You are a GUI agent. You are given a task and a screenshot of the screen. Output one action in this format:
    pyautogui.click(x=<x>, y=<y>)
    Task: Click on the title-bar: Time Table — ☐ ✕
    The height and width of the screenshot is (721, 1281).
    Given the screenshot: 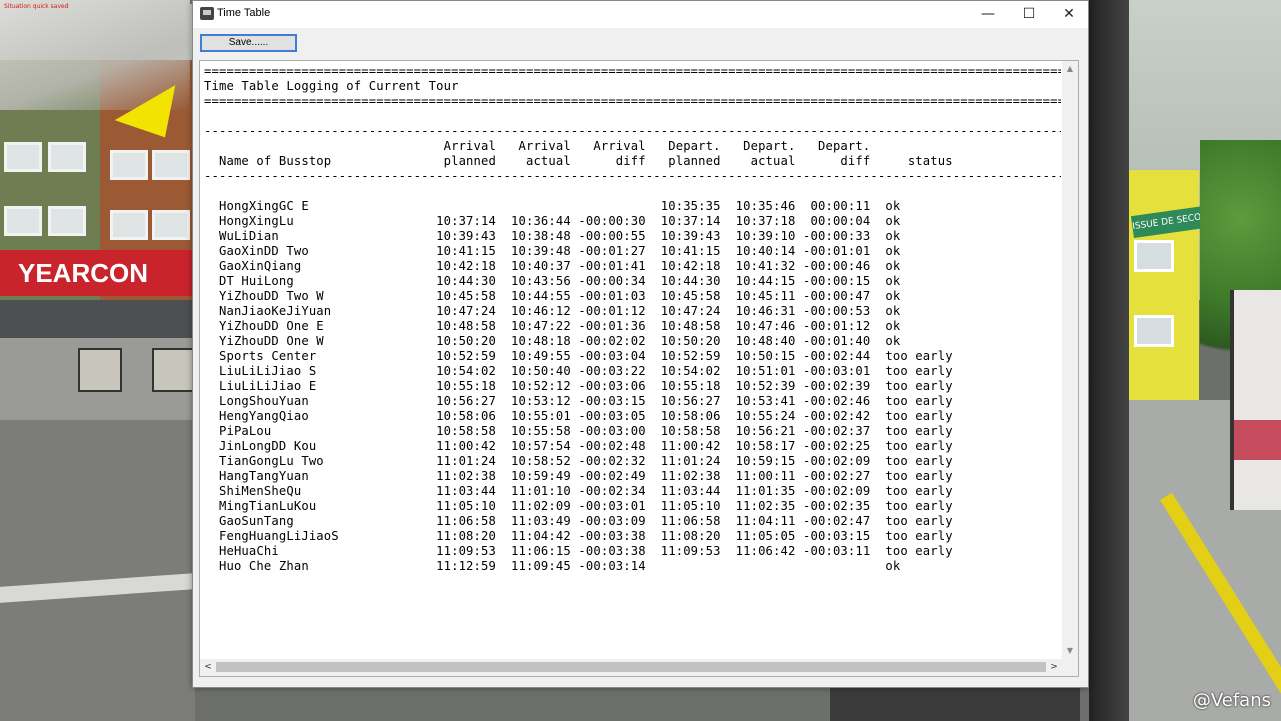 What is the action you would take?
    pyautogui.click(x=640, y=14)
    